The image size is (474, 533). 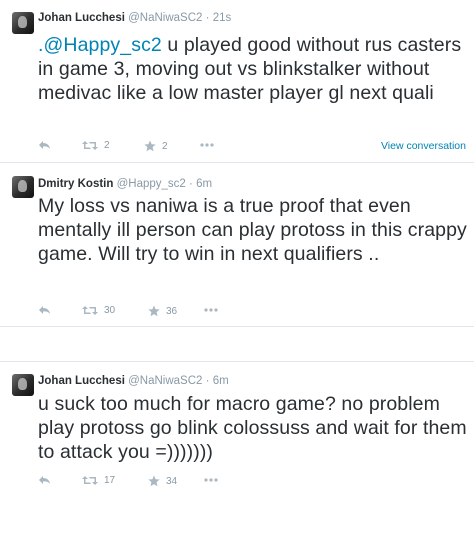 I want to click on favorite-button: 2, so click(x=156, y=146).